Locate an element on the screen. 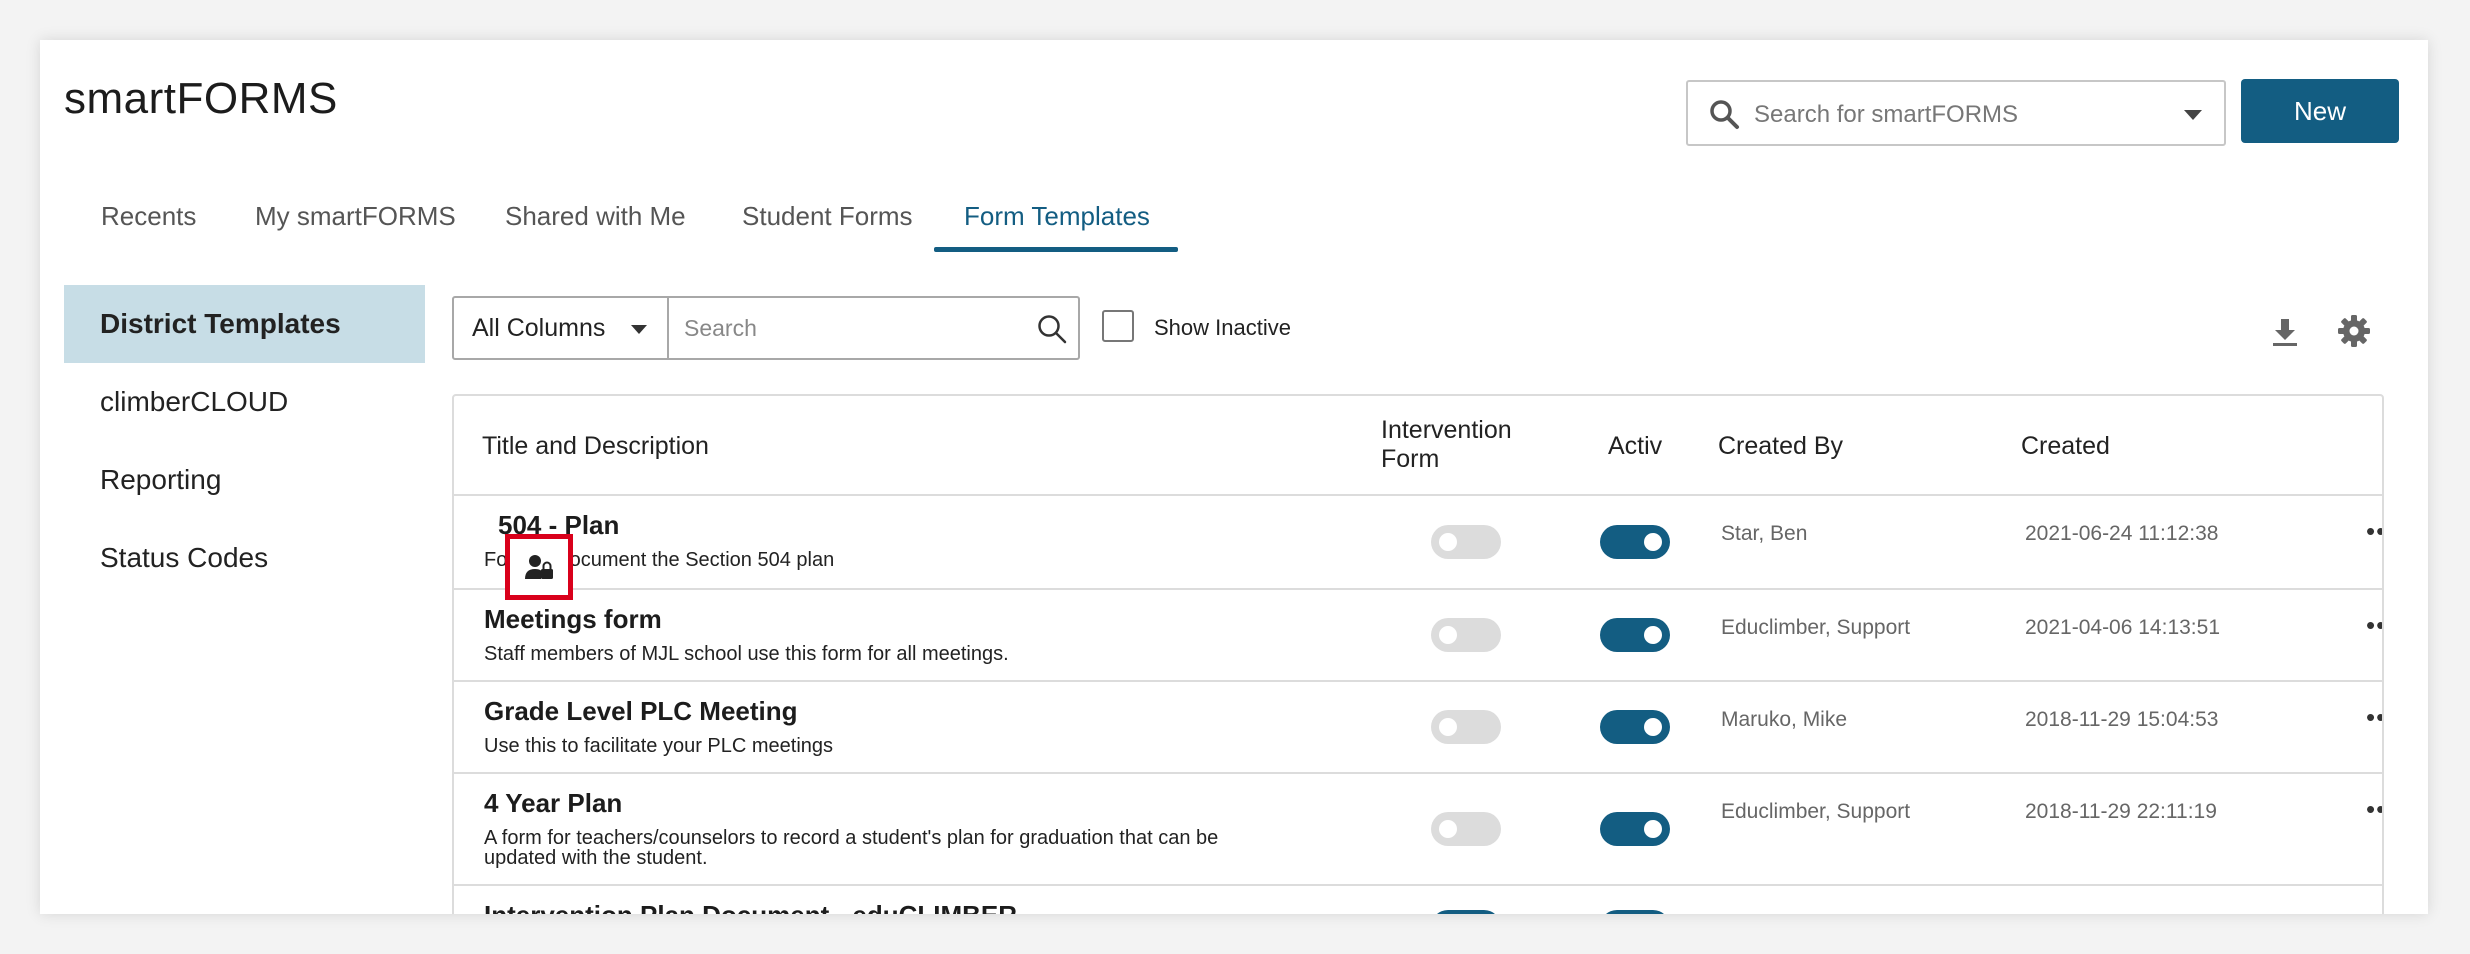 This screenshot has height=954, width=2470. highlight-annotation is located at coordinates (539, 567).